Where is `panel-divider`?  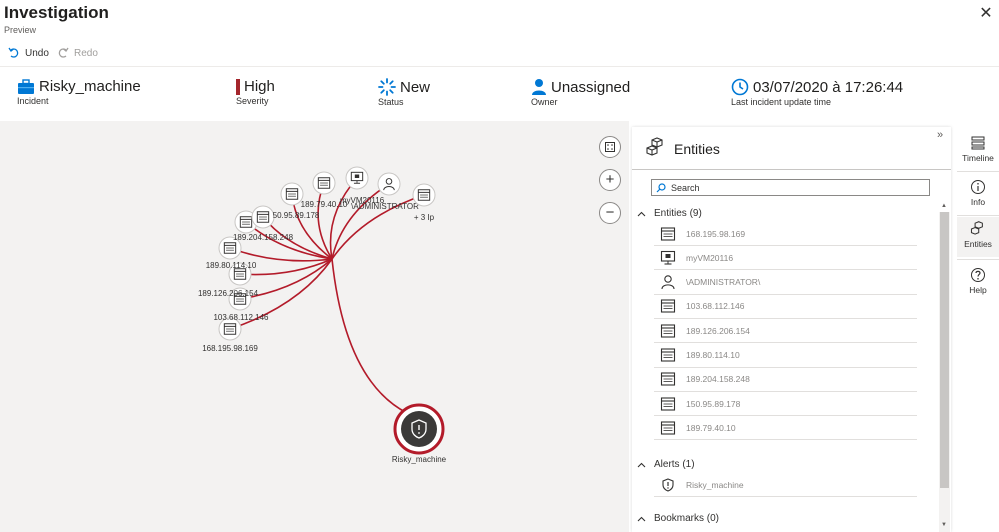 panel-divider is located at coordinates (791, 169).